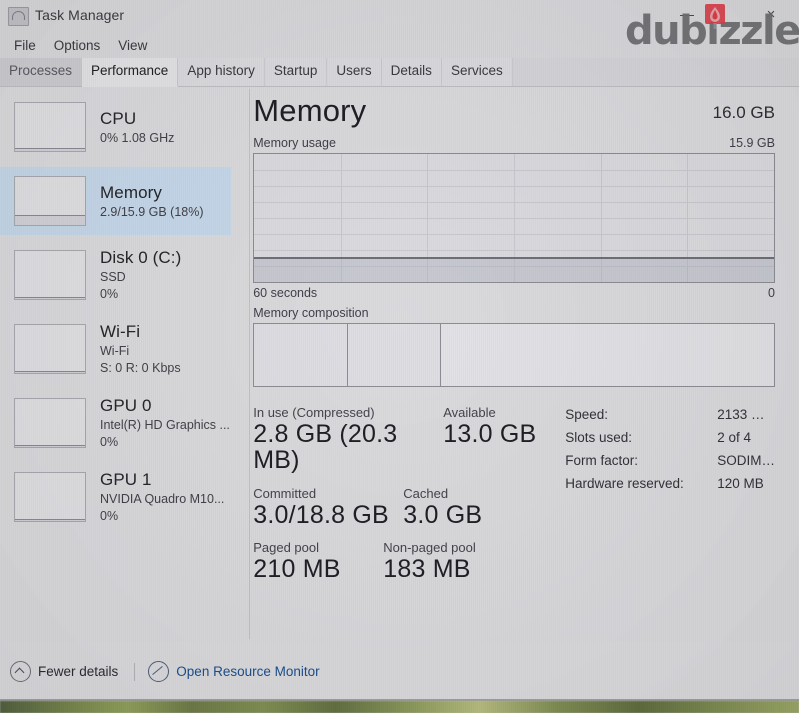 Image resolution: width=799 pixels, height=713 pixels. I want to click on detail-hardware-reserved-value: 120 MB, so click(740, 483).